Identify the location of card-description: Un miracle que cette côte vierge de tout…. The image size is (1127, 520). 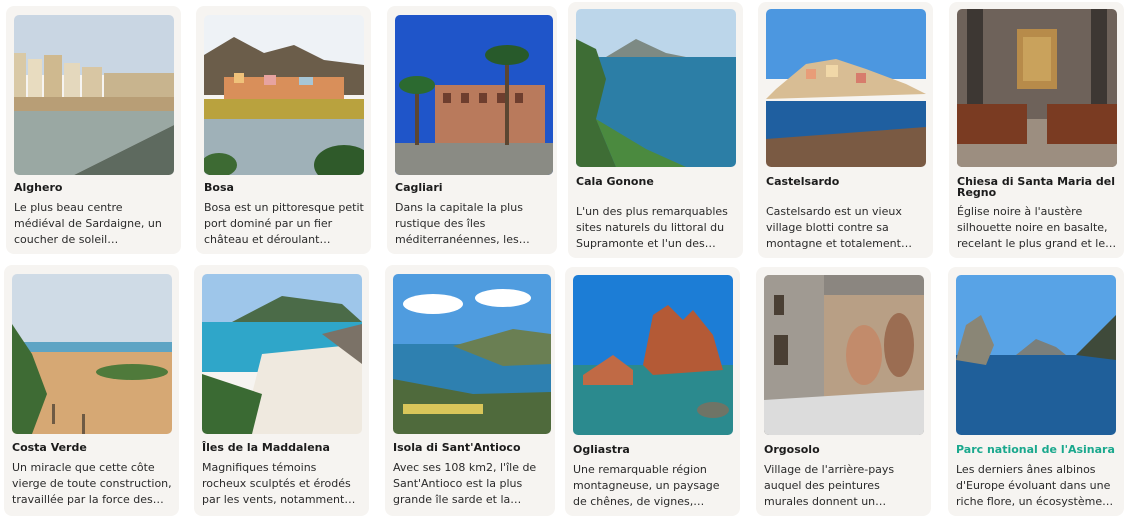
(92, 483).